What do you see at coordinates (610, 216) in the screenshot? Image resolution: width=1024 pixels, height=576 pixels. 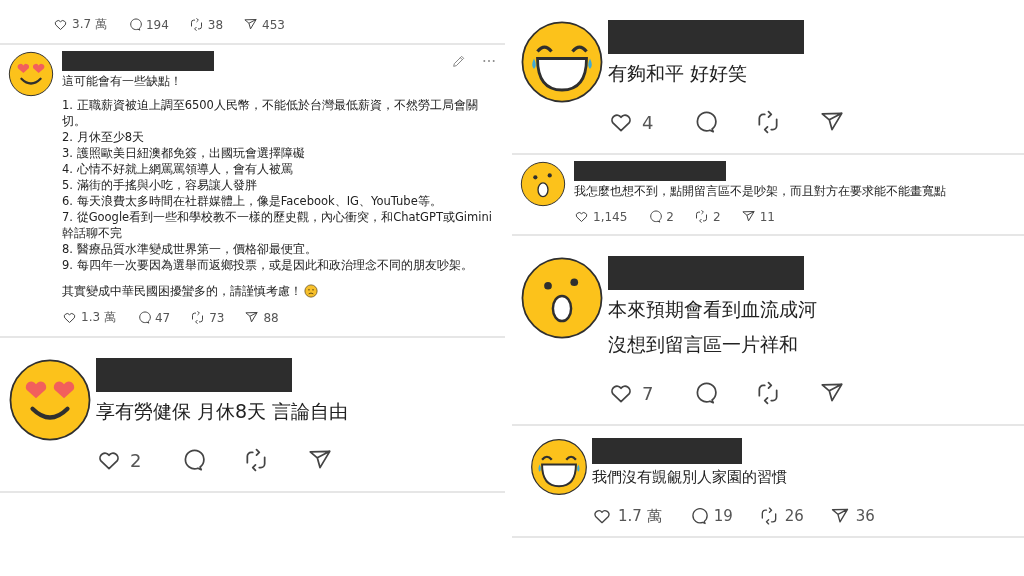 I see `count-text: 1,145` at bounding box center [610, 216].